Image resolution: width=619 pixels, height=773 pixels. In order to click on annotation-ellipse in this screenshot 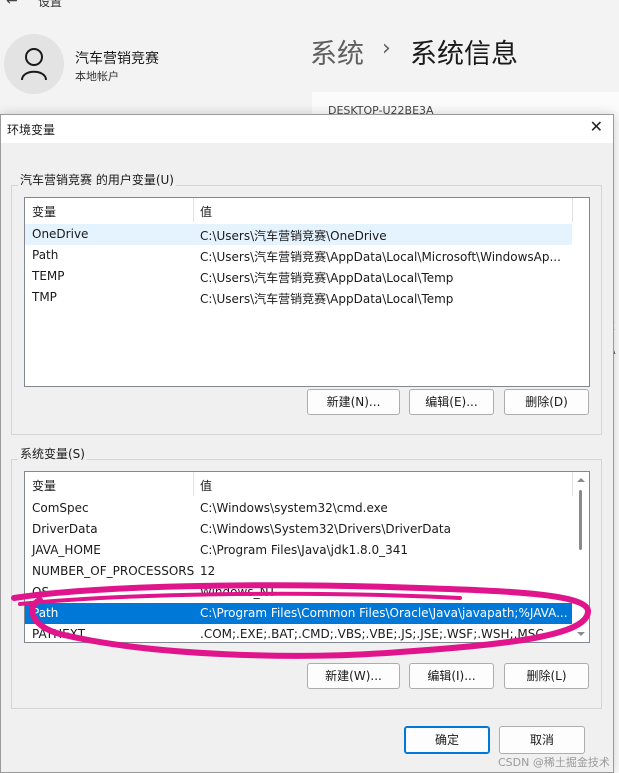, I will do `click(301, 620)`.